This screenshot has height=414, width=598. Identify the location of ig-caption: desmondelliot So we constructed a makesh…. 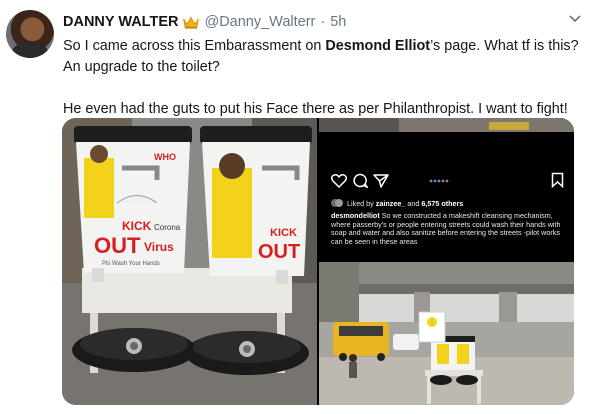
(449, 228).